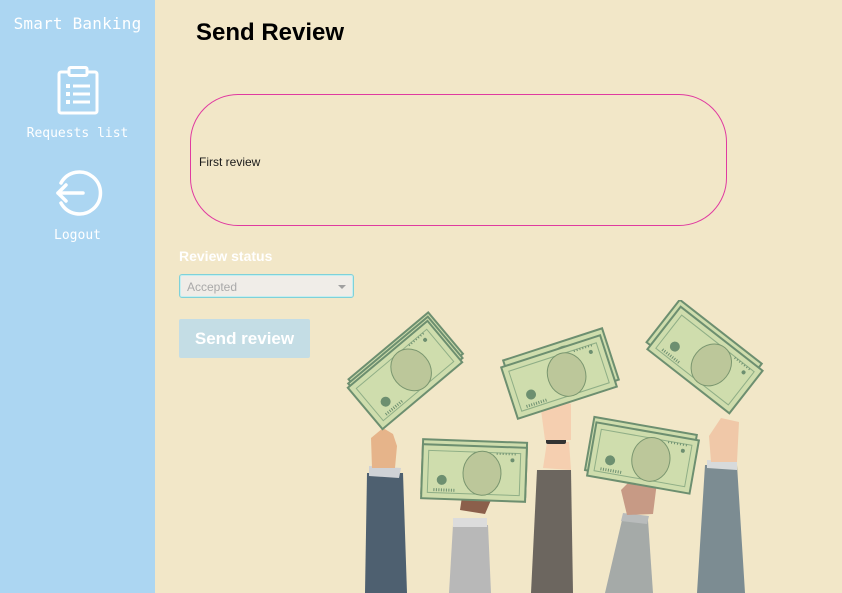 The height and width of the screenshot is (593, 842). I want to click on clipboard-list-icon, so click(77, 90).